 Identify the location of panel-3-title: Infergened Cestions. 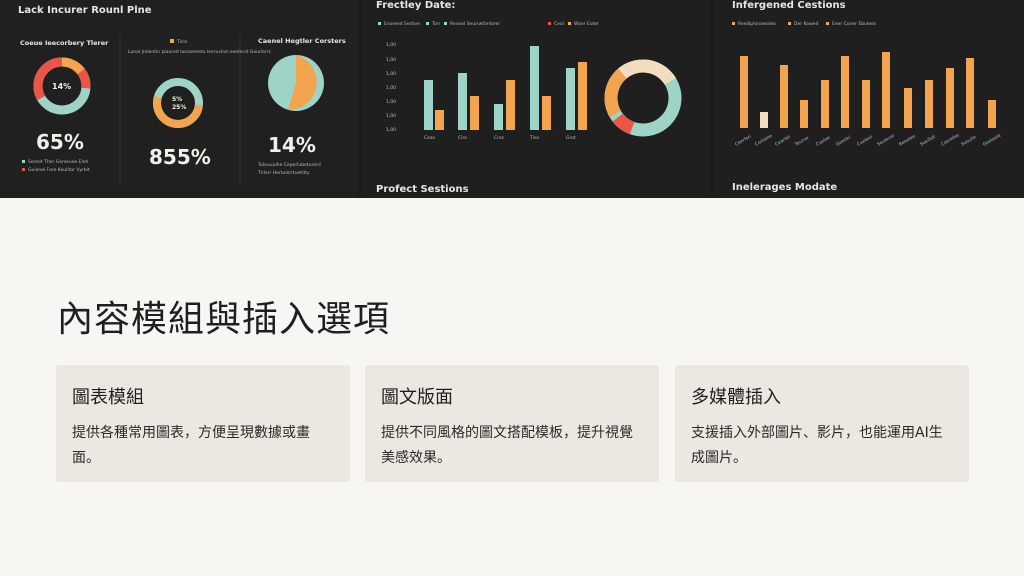
(789, 5).